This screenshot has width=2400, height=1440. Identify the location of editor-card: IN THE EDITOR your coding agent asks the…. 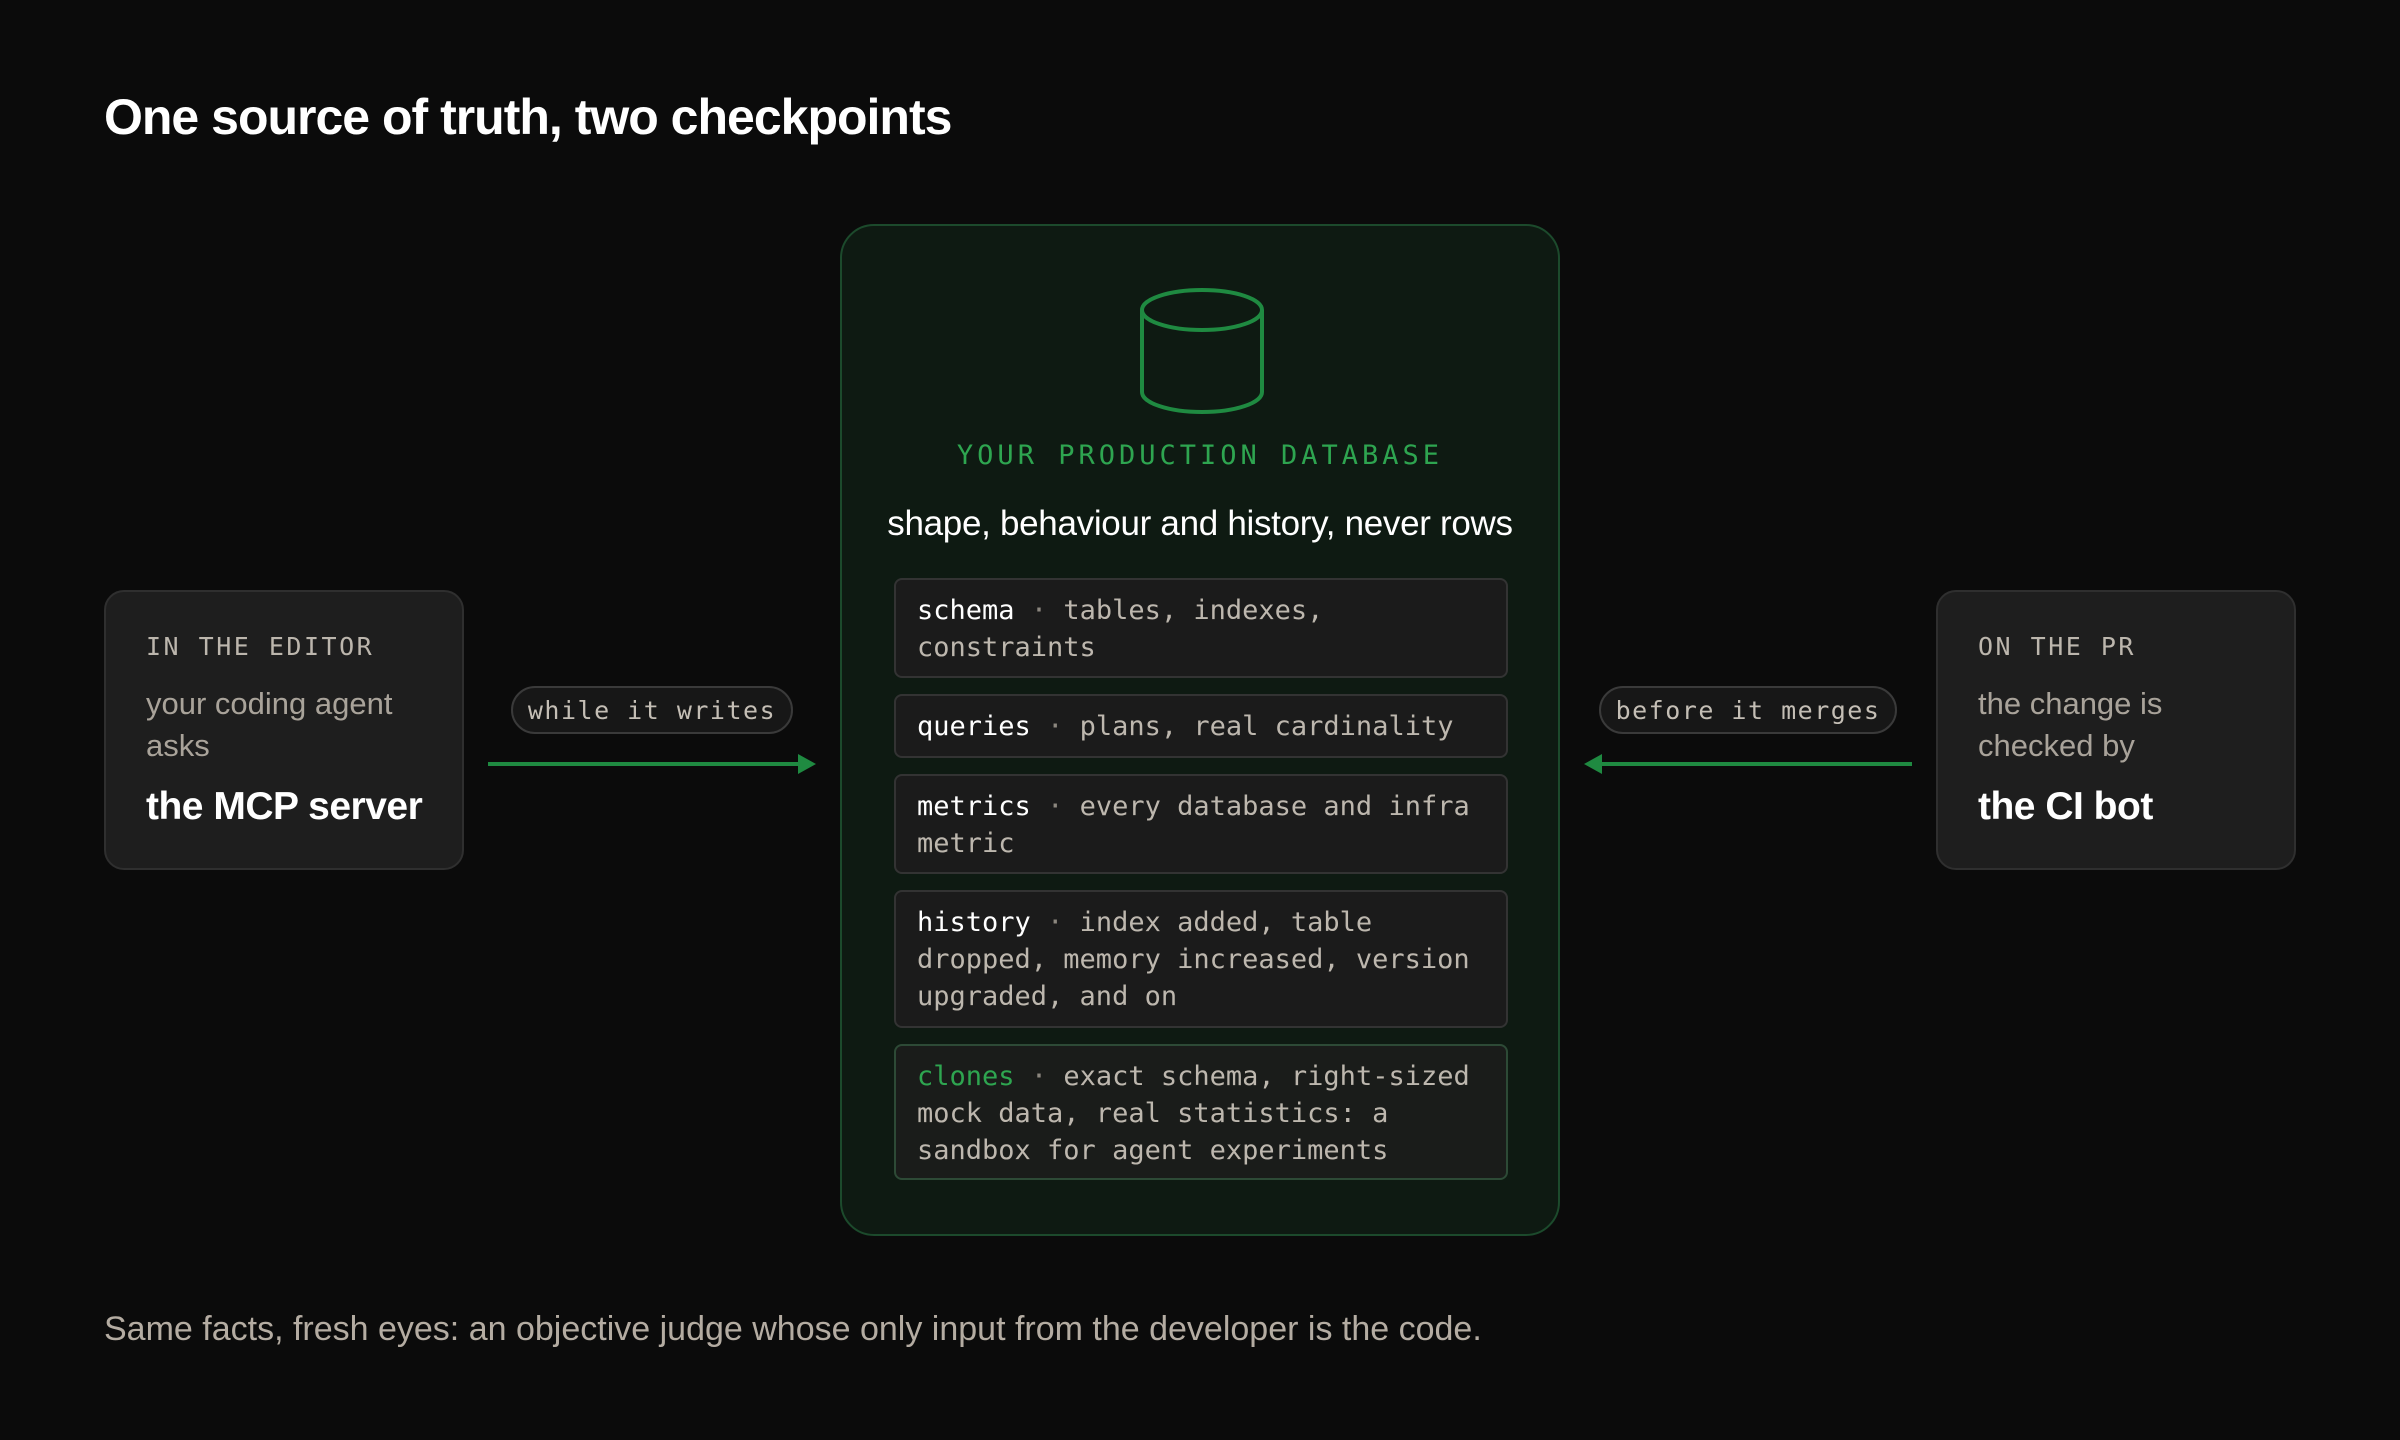
(284, 730).